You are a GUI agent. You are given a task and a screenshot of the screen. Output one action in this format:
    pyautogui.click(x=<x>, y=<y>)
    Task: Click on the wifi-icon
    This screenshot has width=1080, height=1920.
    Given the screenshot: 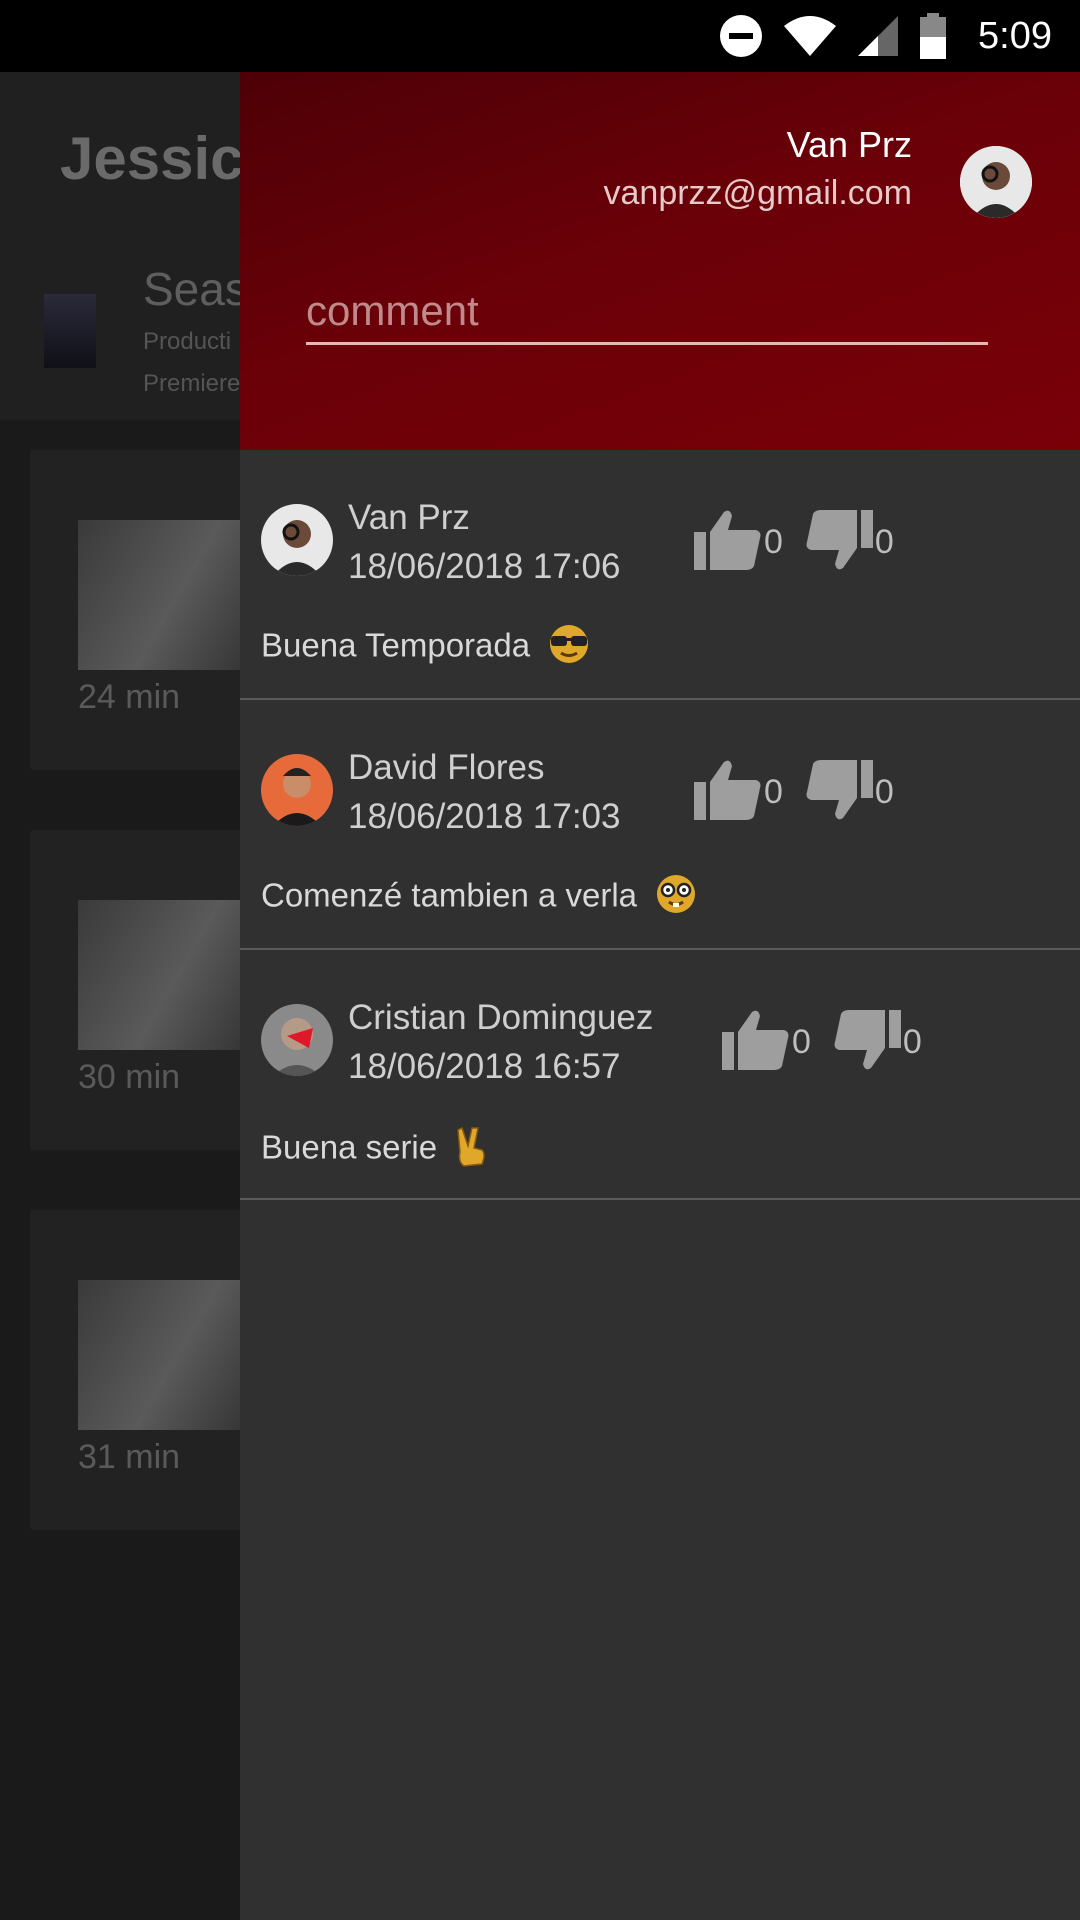 What is the action you would take?
    pyautogui.click(x=810, y=36)
    